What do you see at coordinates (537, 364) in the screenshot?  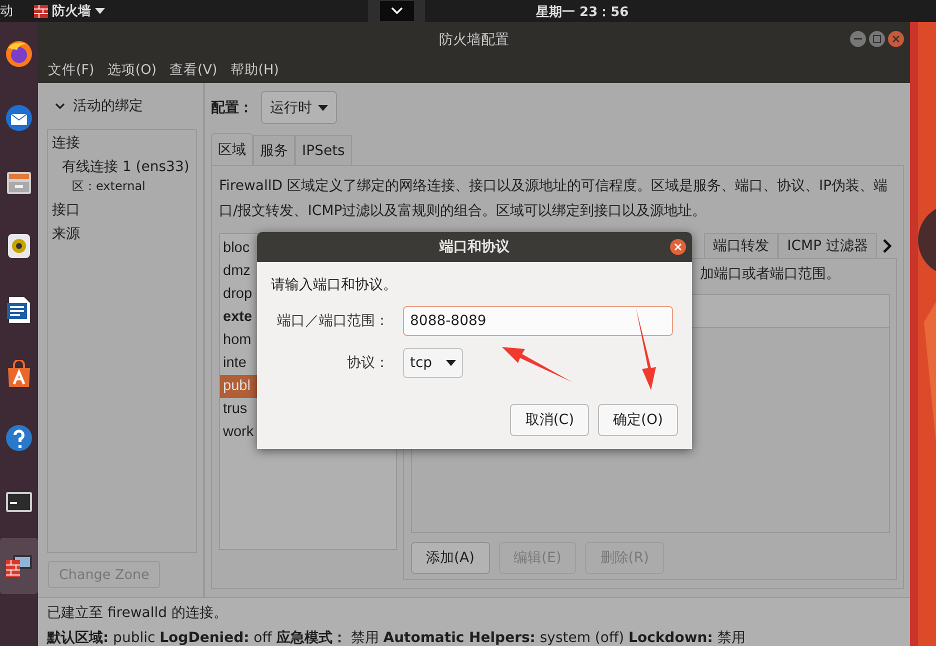 I see `annotation-arrow` at bounding box center [537, 364].